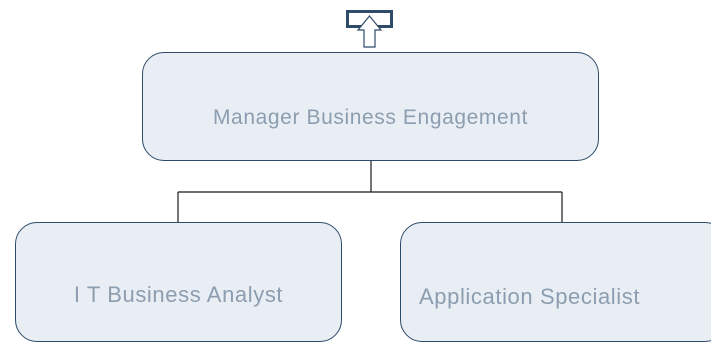 The width and height of the screenshot is (711, 342). Describe the element at coordinates (370, 191) in the screenshot. I see `connector-lines` at that location.